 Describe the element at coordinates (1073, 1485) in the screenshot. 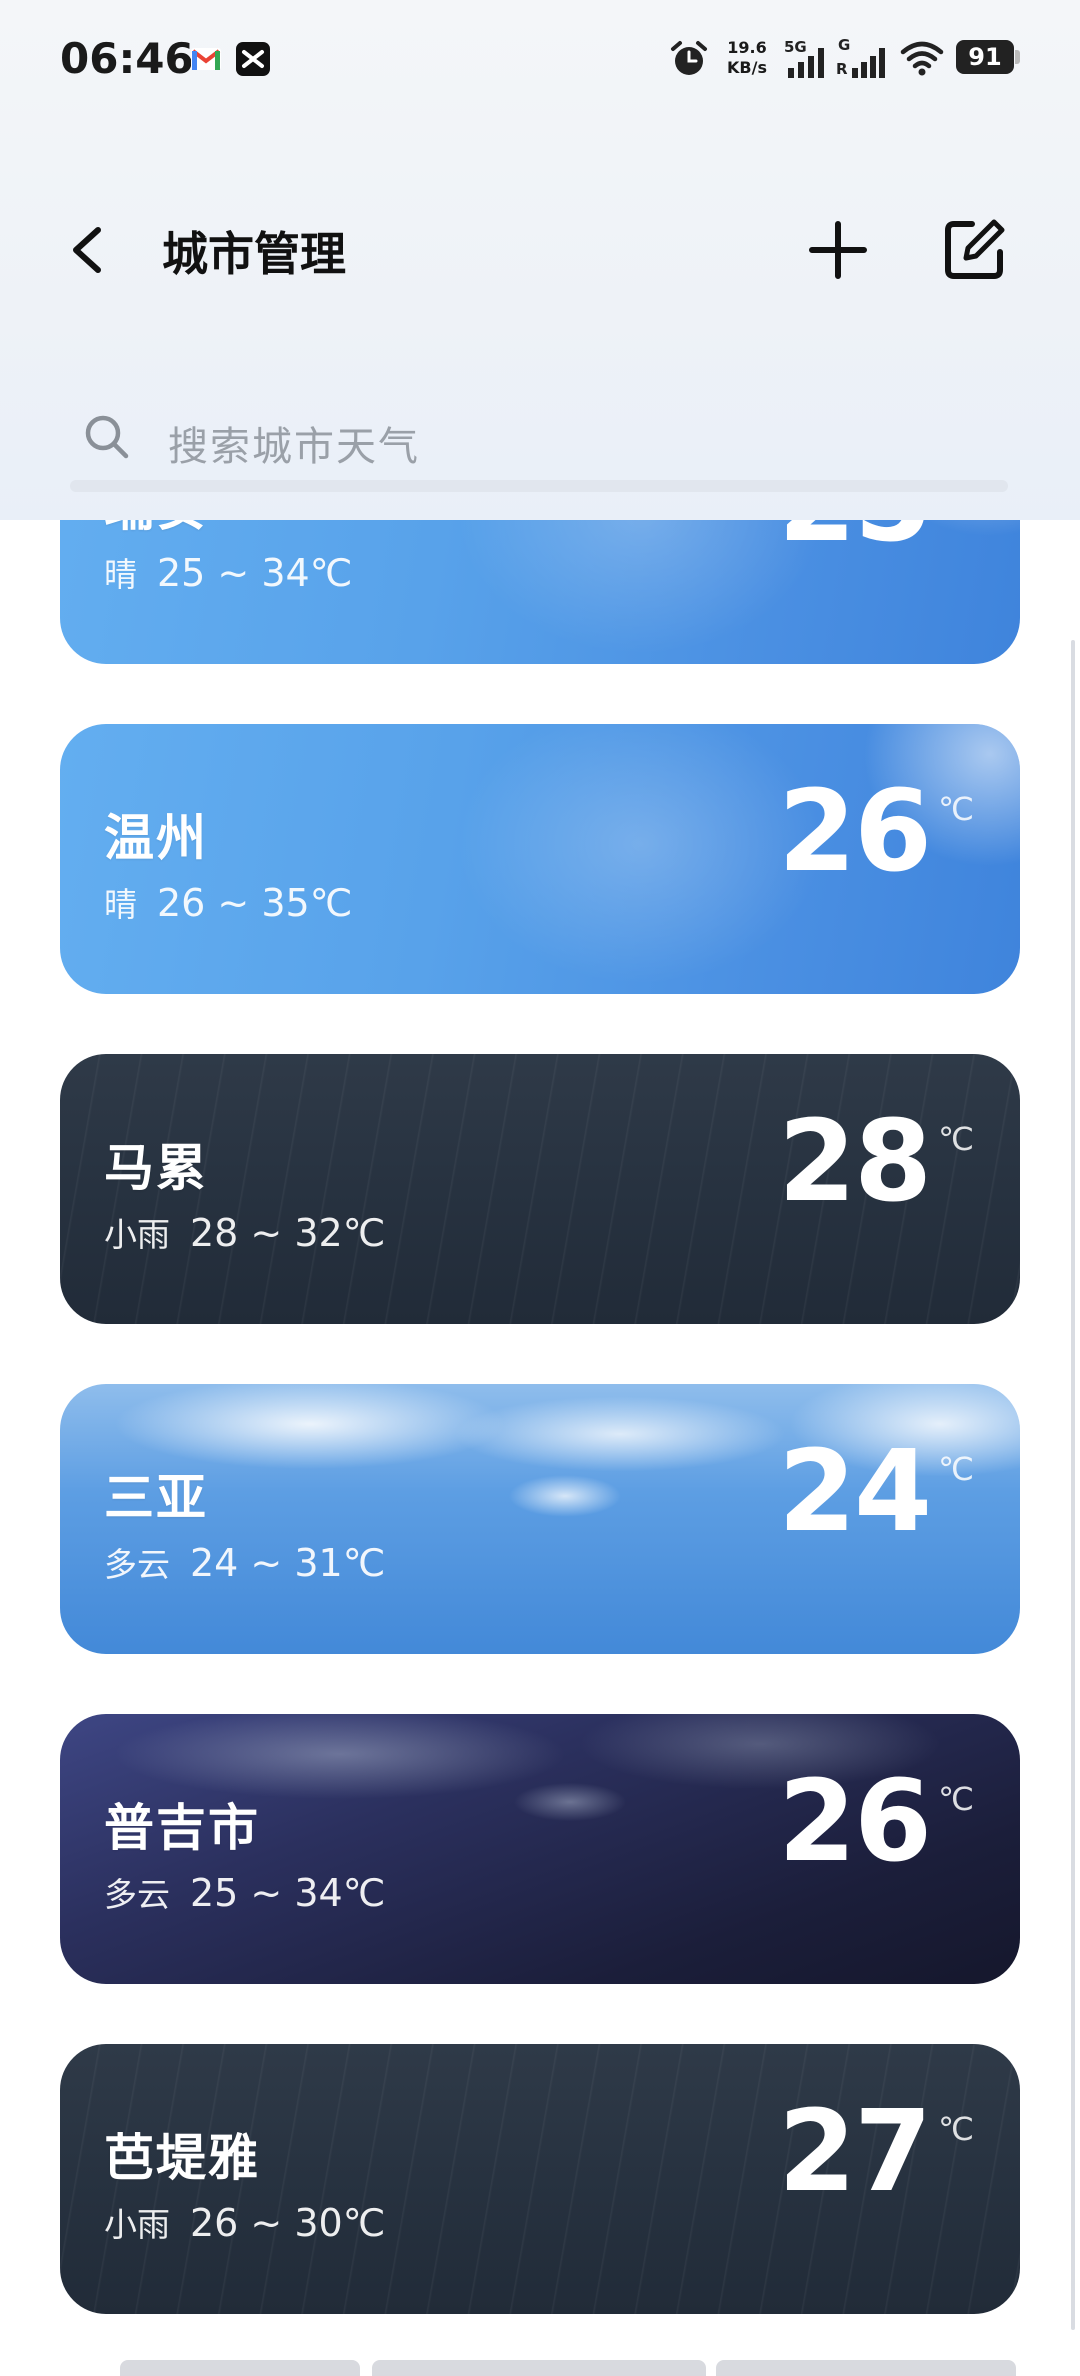

I see `scrollbar` at that location.